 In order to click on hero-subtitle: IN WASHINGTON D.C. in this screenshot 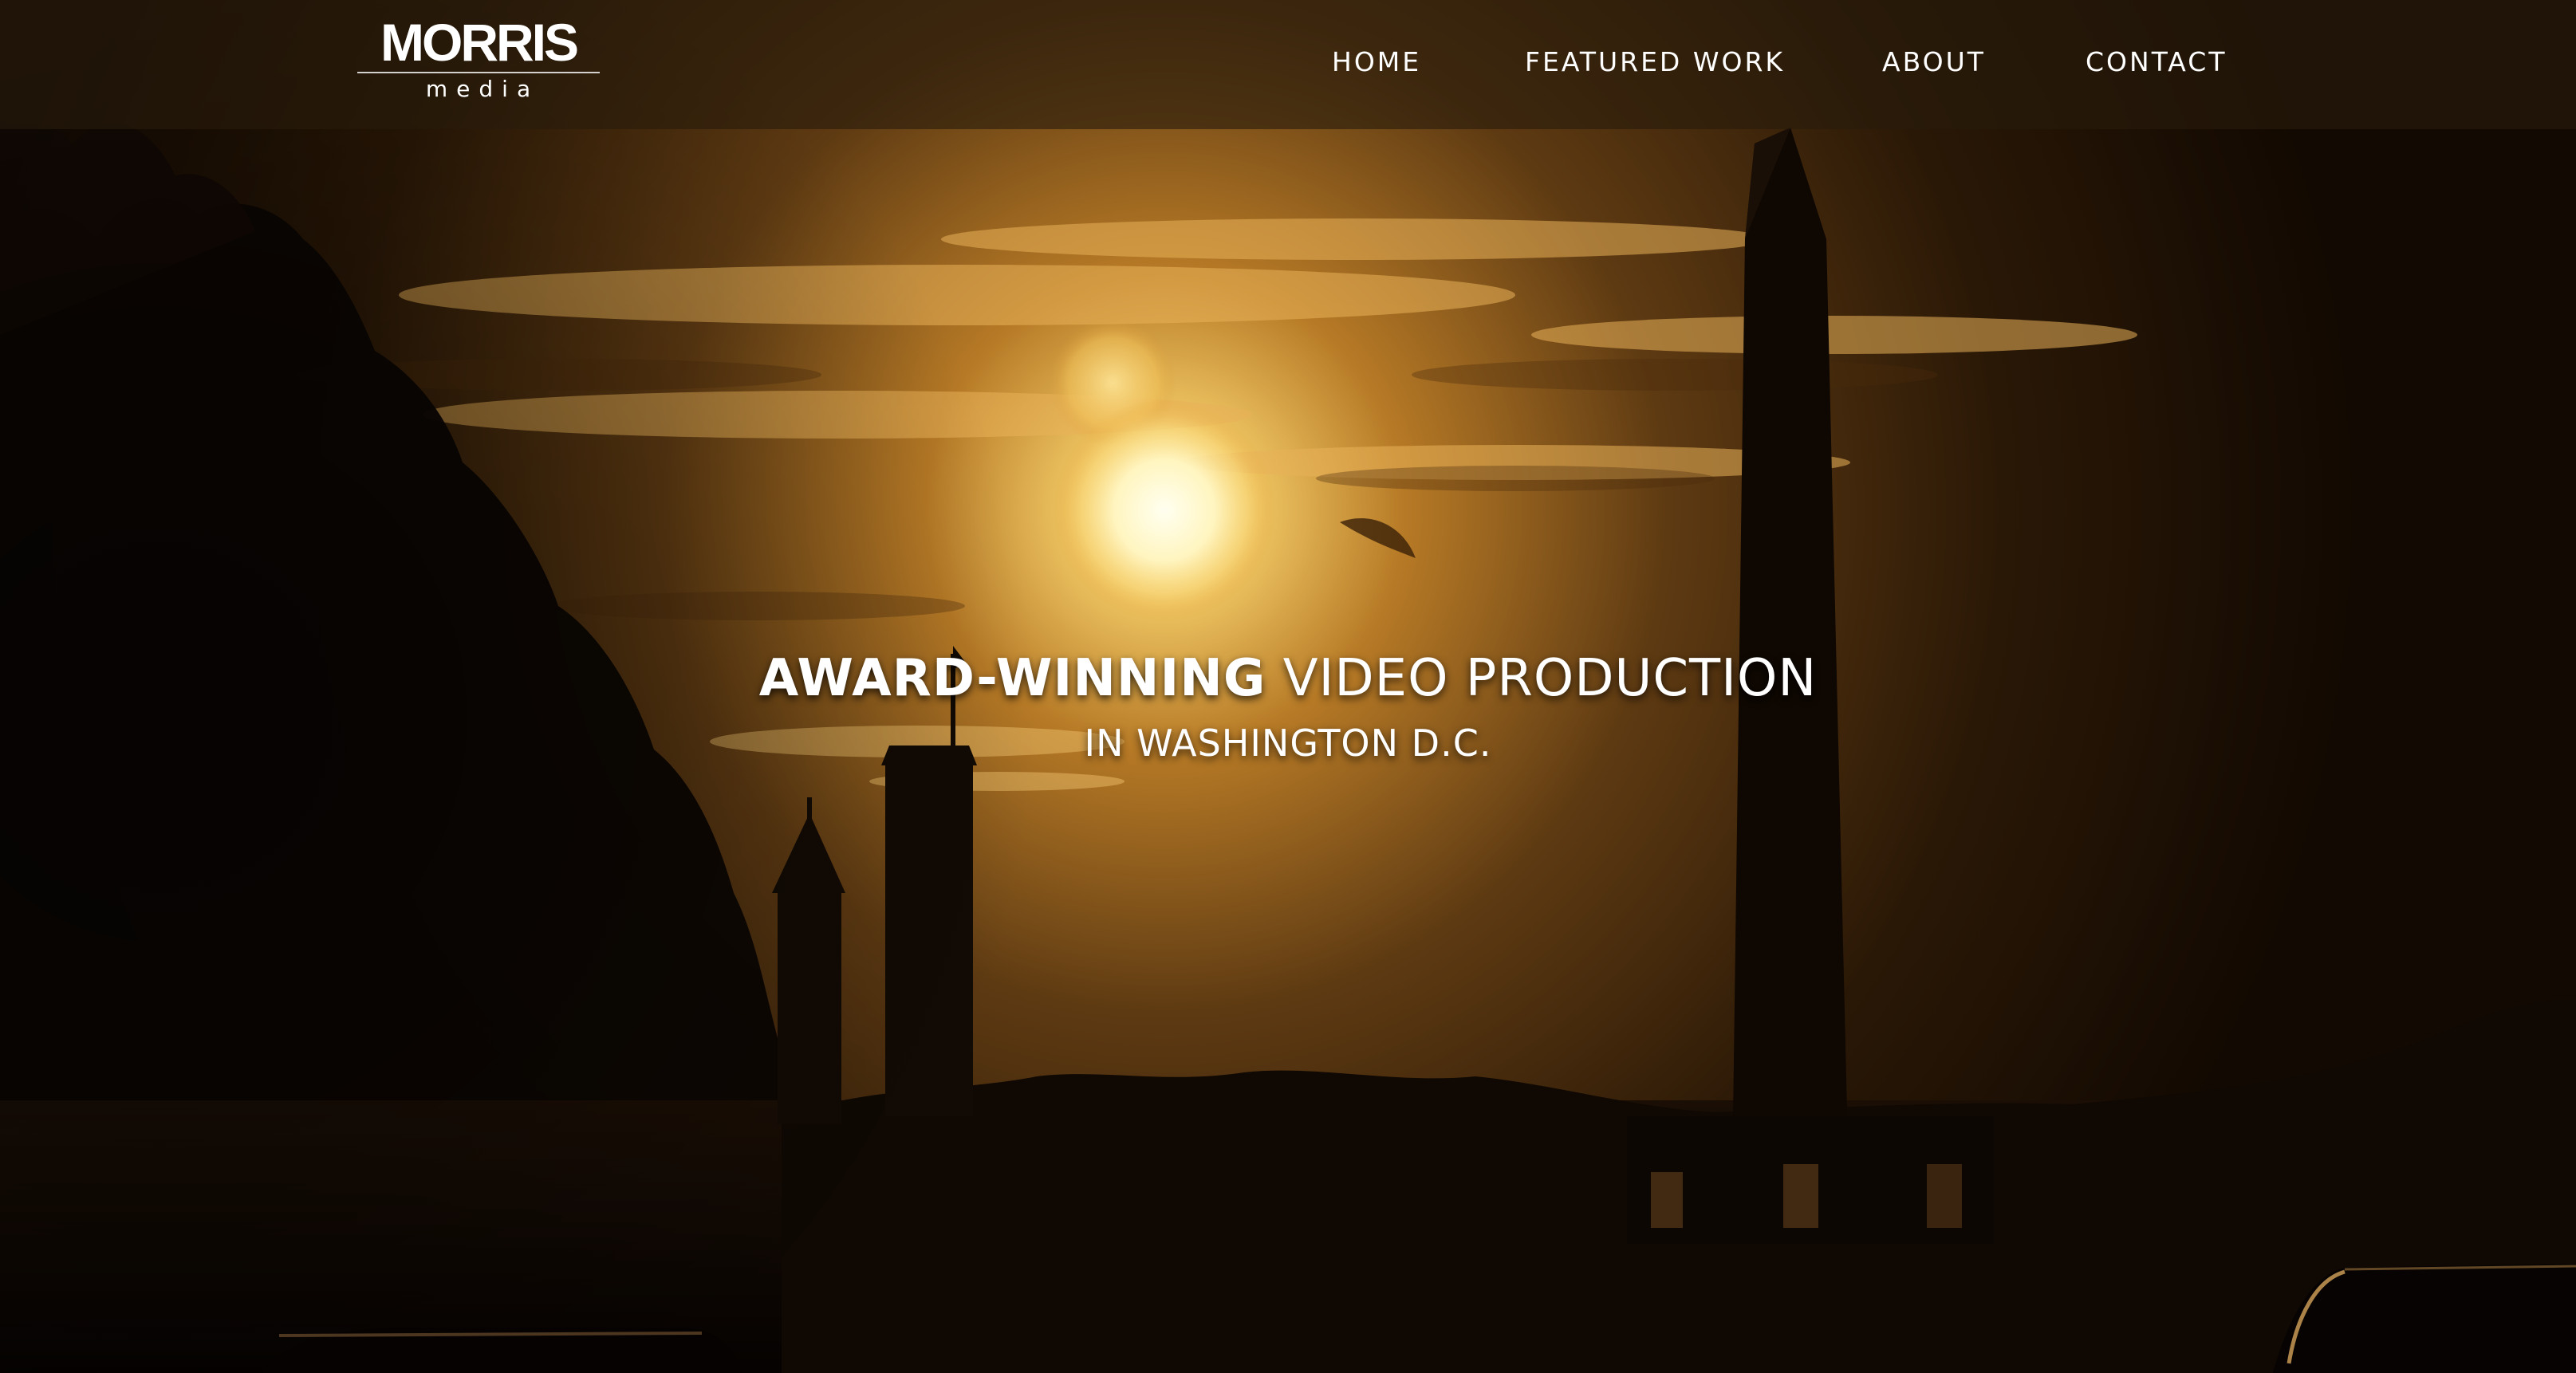, I will do `click(1288, 743)`.